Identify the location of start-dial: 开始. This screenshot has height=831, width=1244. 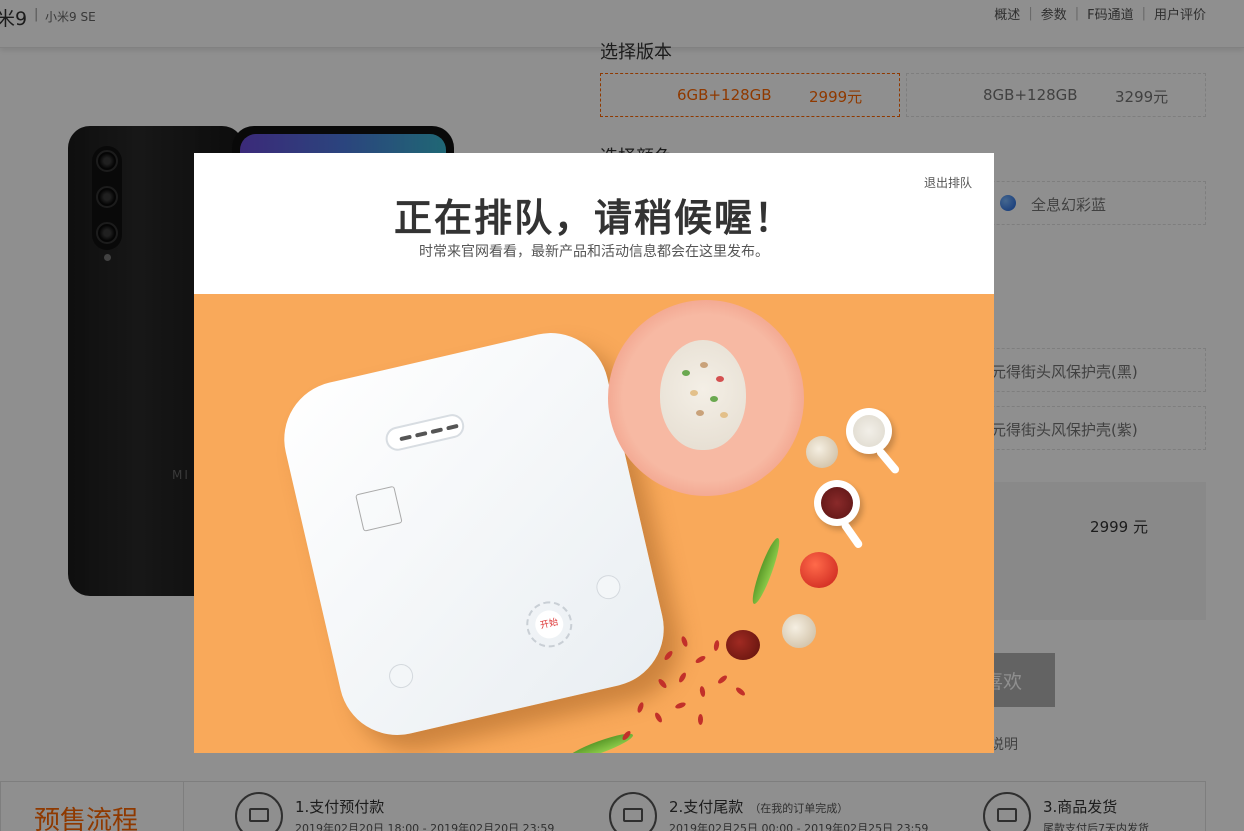
(549, 624).